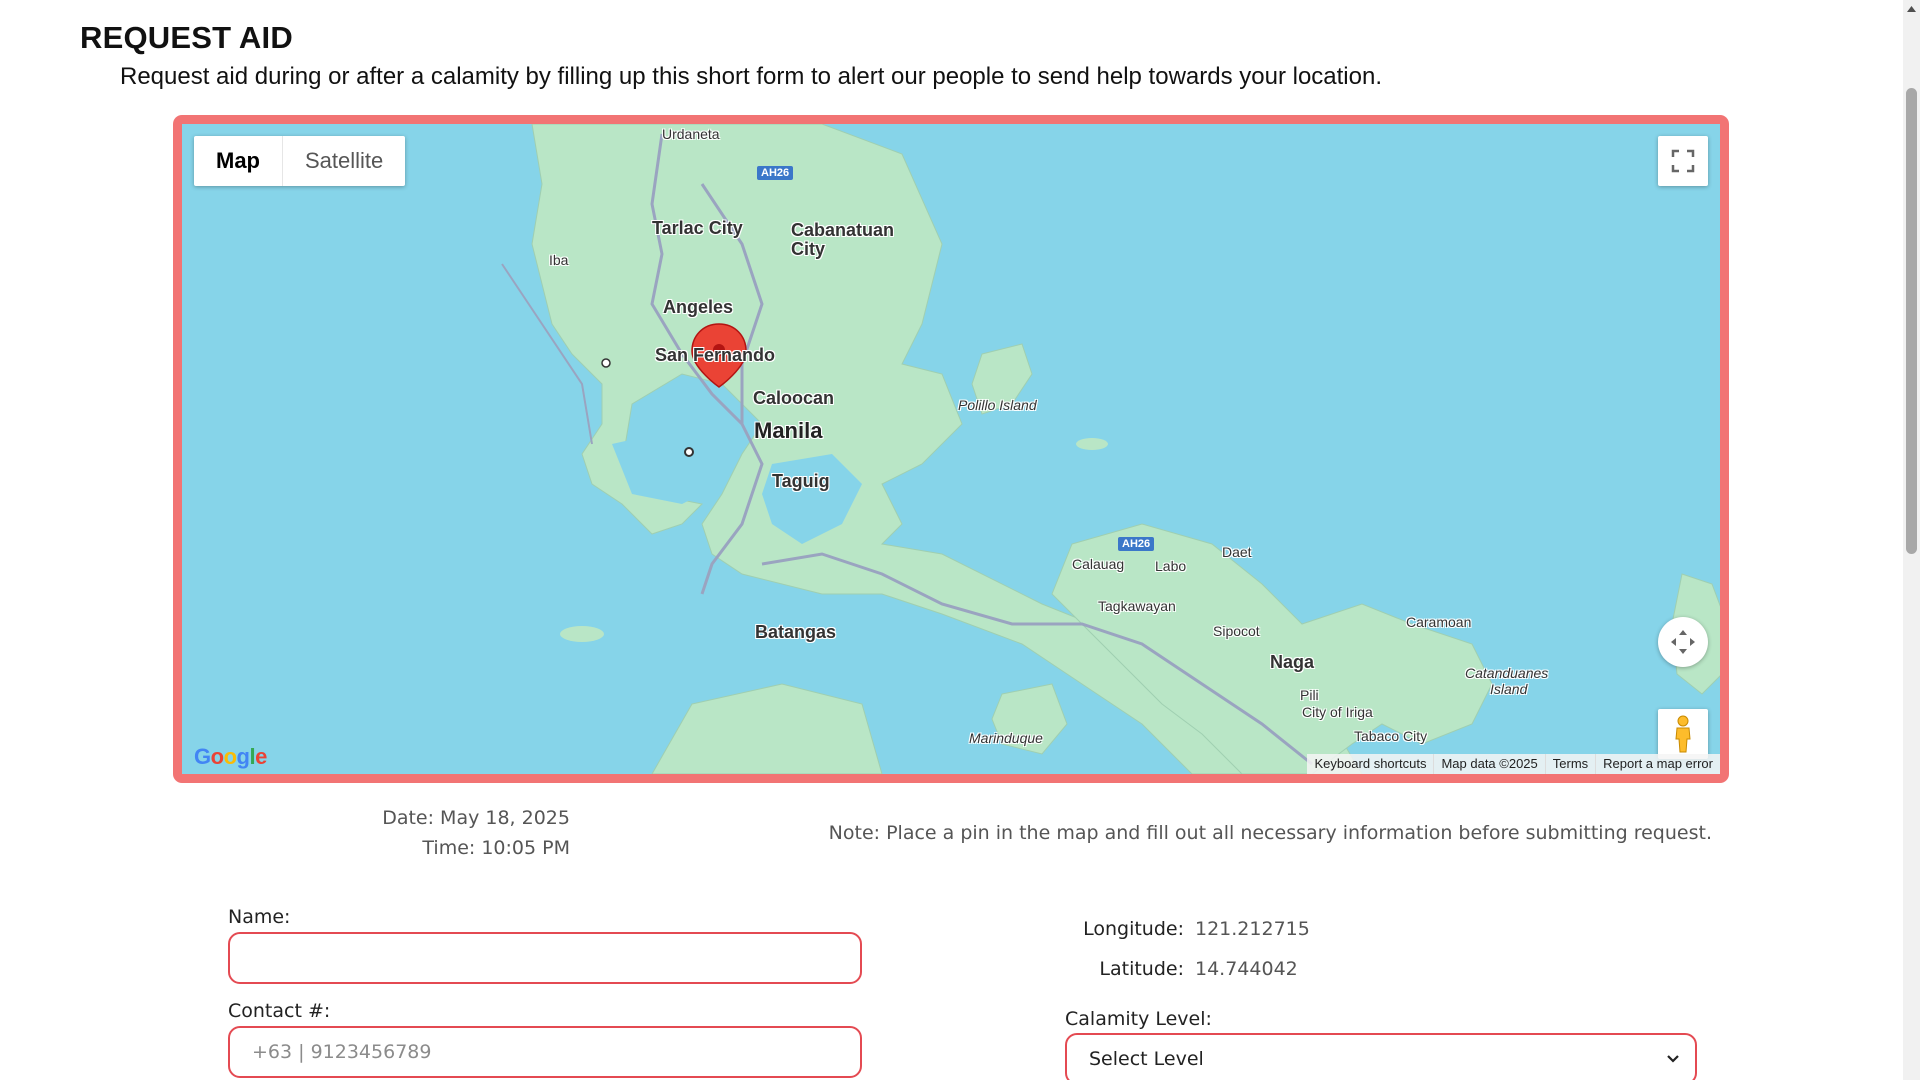 The width and height of the screenshot is (1920, 1080). I want to click on google-logo: Google, so click(230, 757).